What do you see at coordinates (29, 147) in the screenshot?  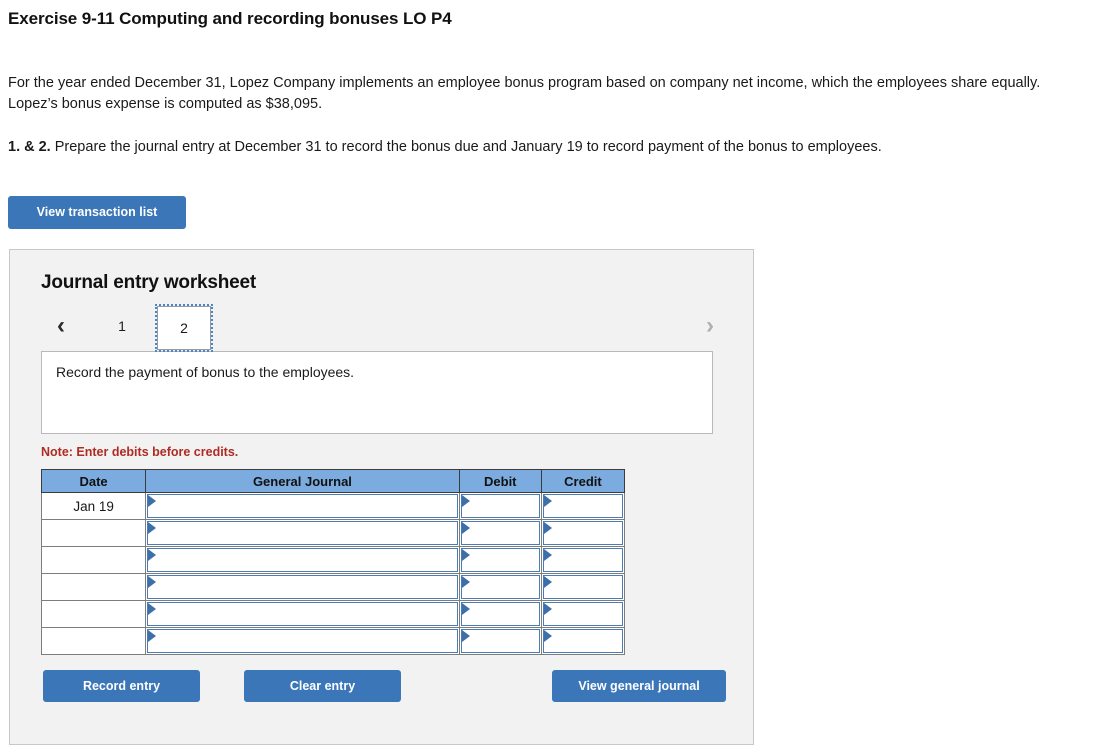 I see `prompt-paragraph-2-lead: 1. & 2.` at bounding box center [29, 147].